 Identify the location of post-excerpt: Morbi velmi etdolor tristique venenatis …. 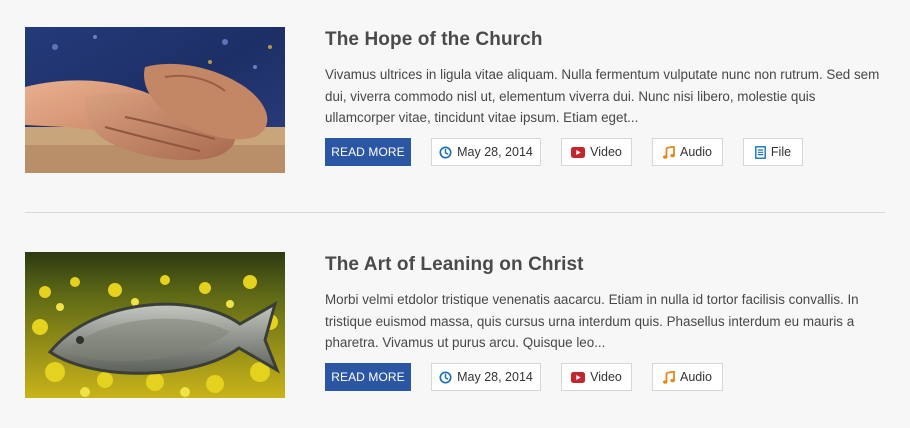
(592, 321).